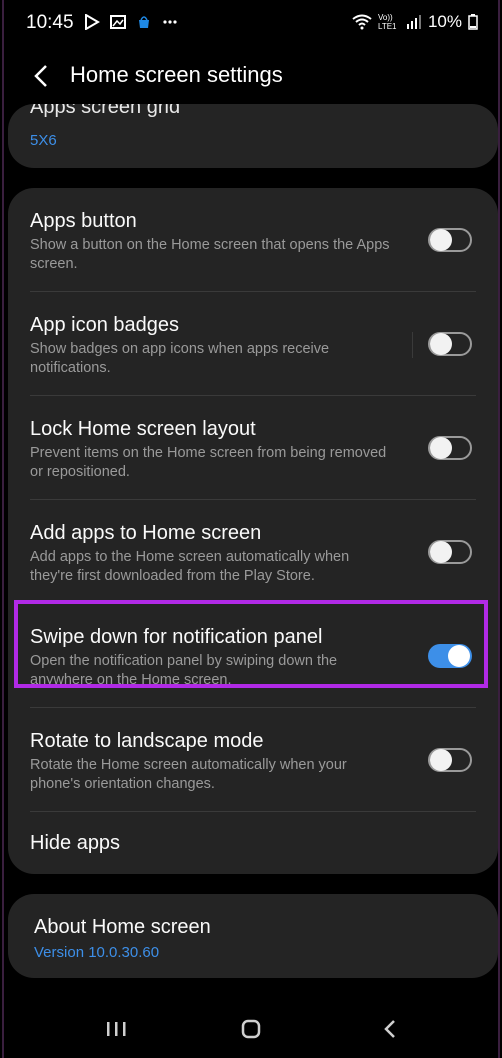  What do you see at coordinates (390, 1029) in the screenshot?
I see `nav-back-icon` at bounding box center [390, 1029].